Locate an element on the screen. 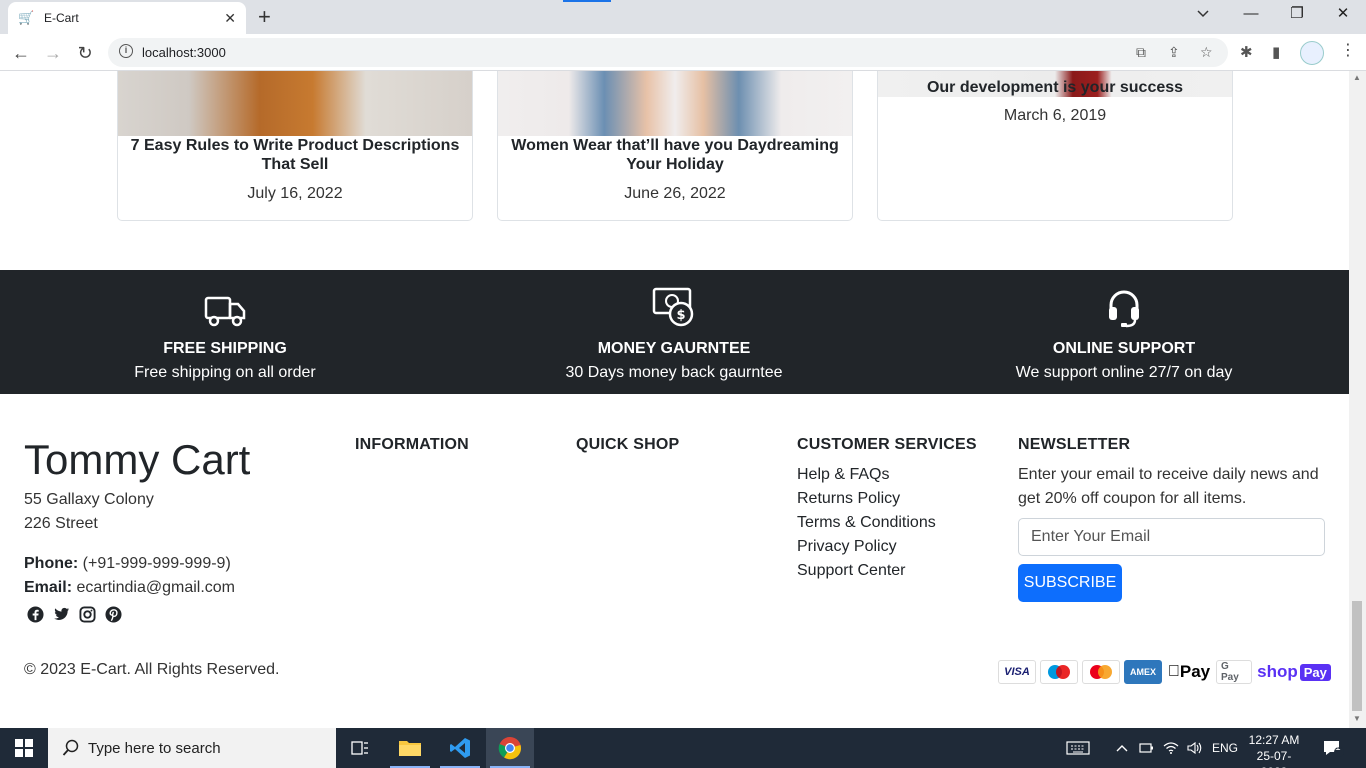 Image resolution: width=1366 pixels, height=768 pixels. system-clock: 12:27 AM 25-07-2023 is located at coordinates (1274, 750).